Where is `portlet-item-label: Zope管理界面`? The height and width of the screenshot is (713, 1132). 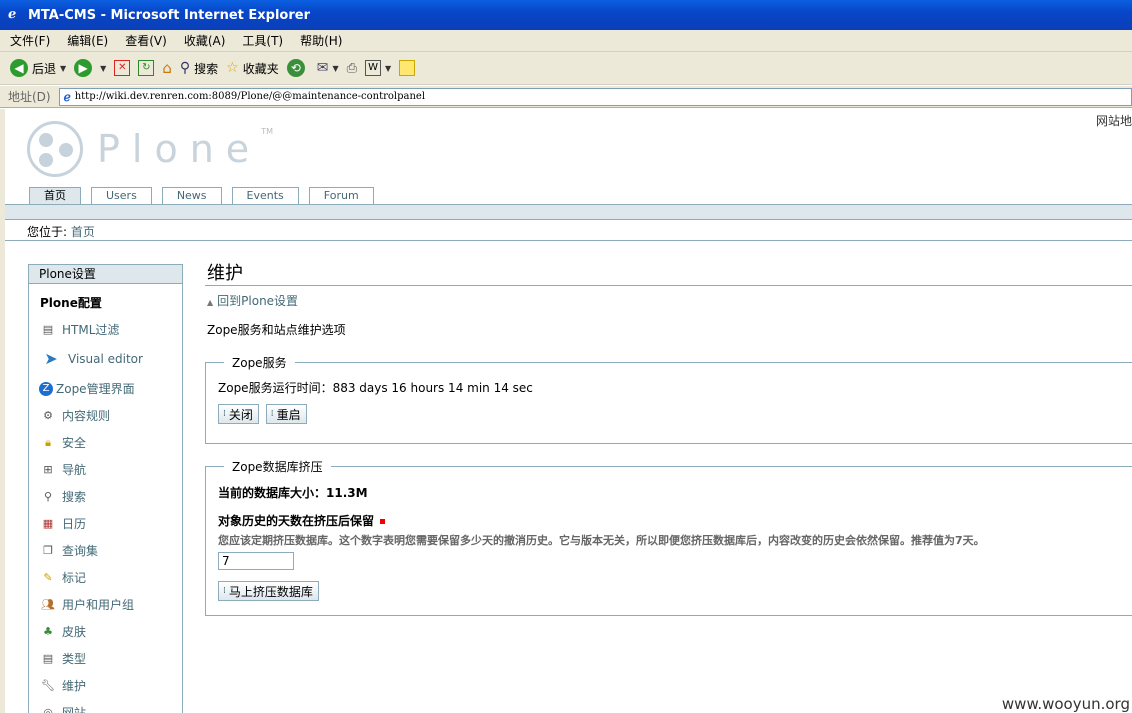
portlet-item-label: Zope管理界面 is located at coordinates (95, 389).